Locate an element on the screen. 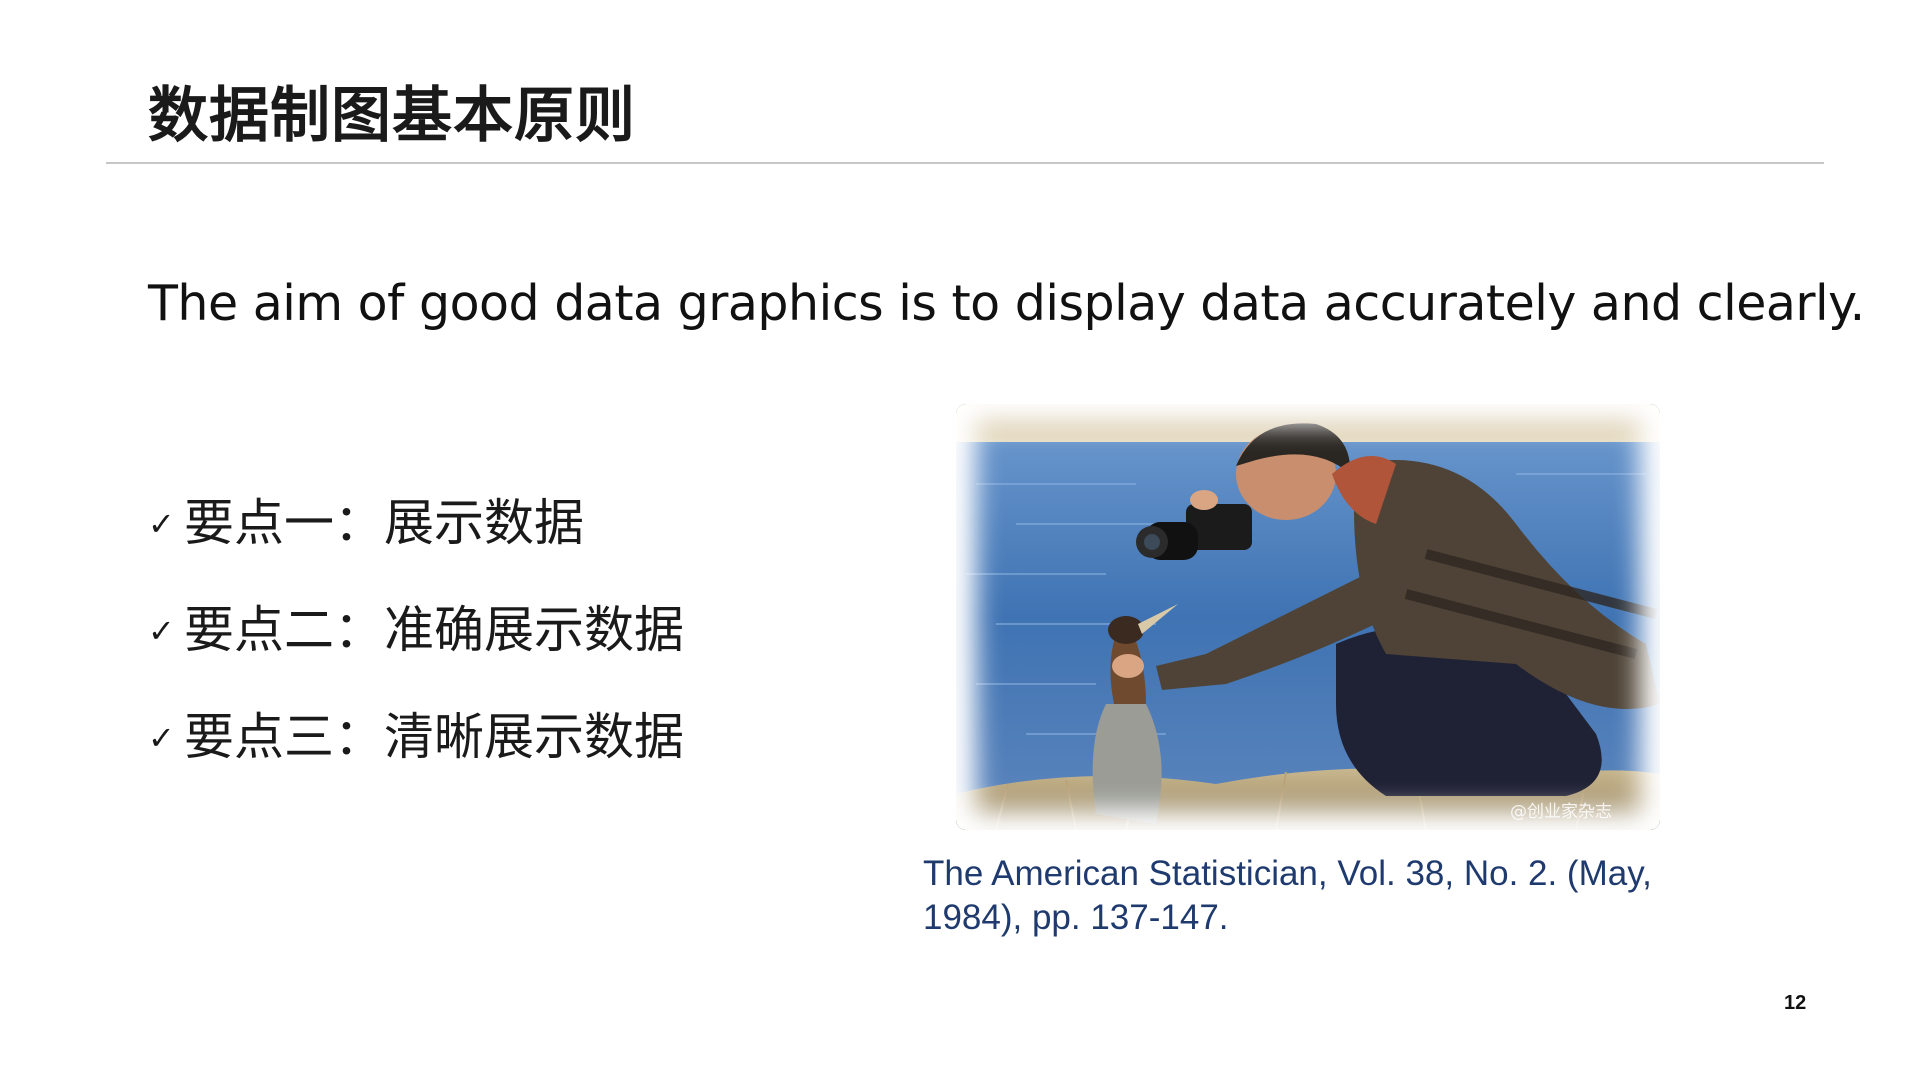  key-point: ✓ 要点一：展示数据 is located at coordinates (498, 519).